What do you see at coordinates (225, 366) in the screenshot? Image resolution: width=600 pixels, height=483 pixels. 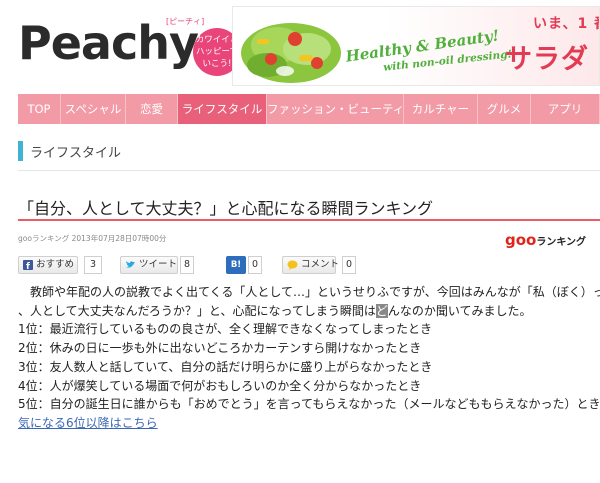 I see `rank-item: 3位：友人数人と話していて、自分の話だけ明らかに盛り上がらなかったとき` at bounding box center [225, 366].